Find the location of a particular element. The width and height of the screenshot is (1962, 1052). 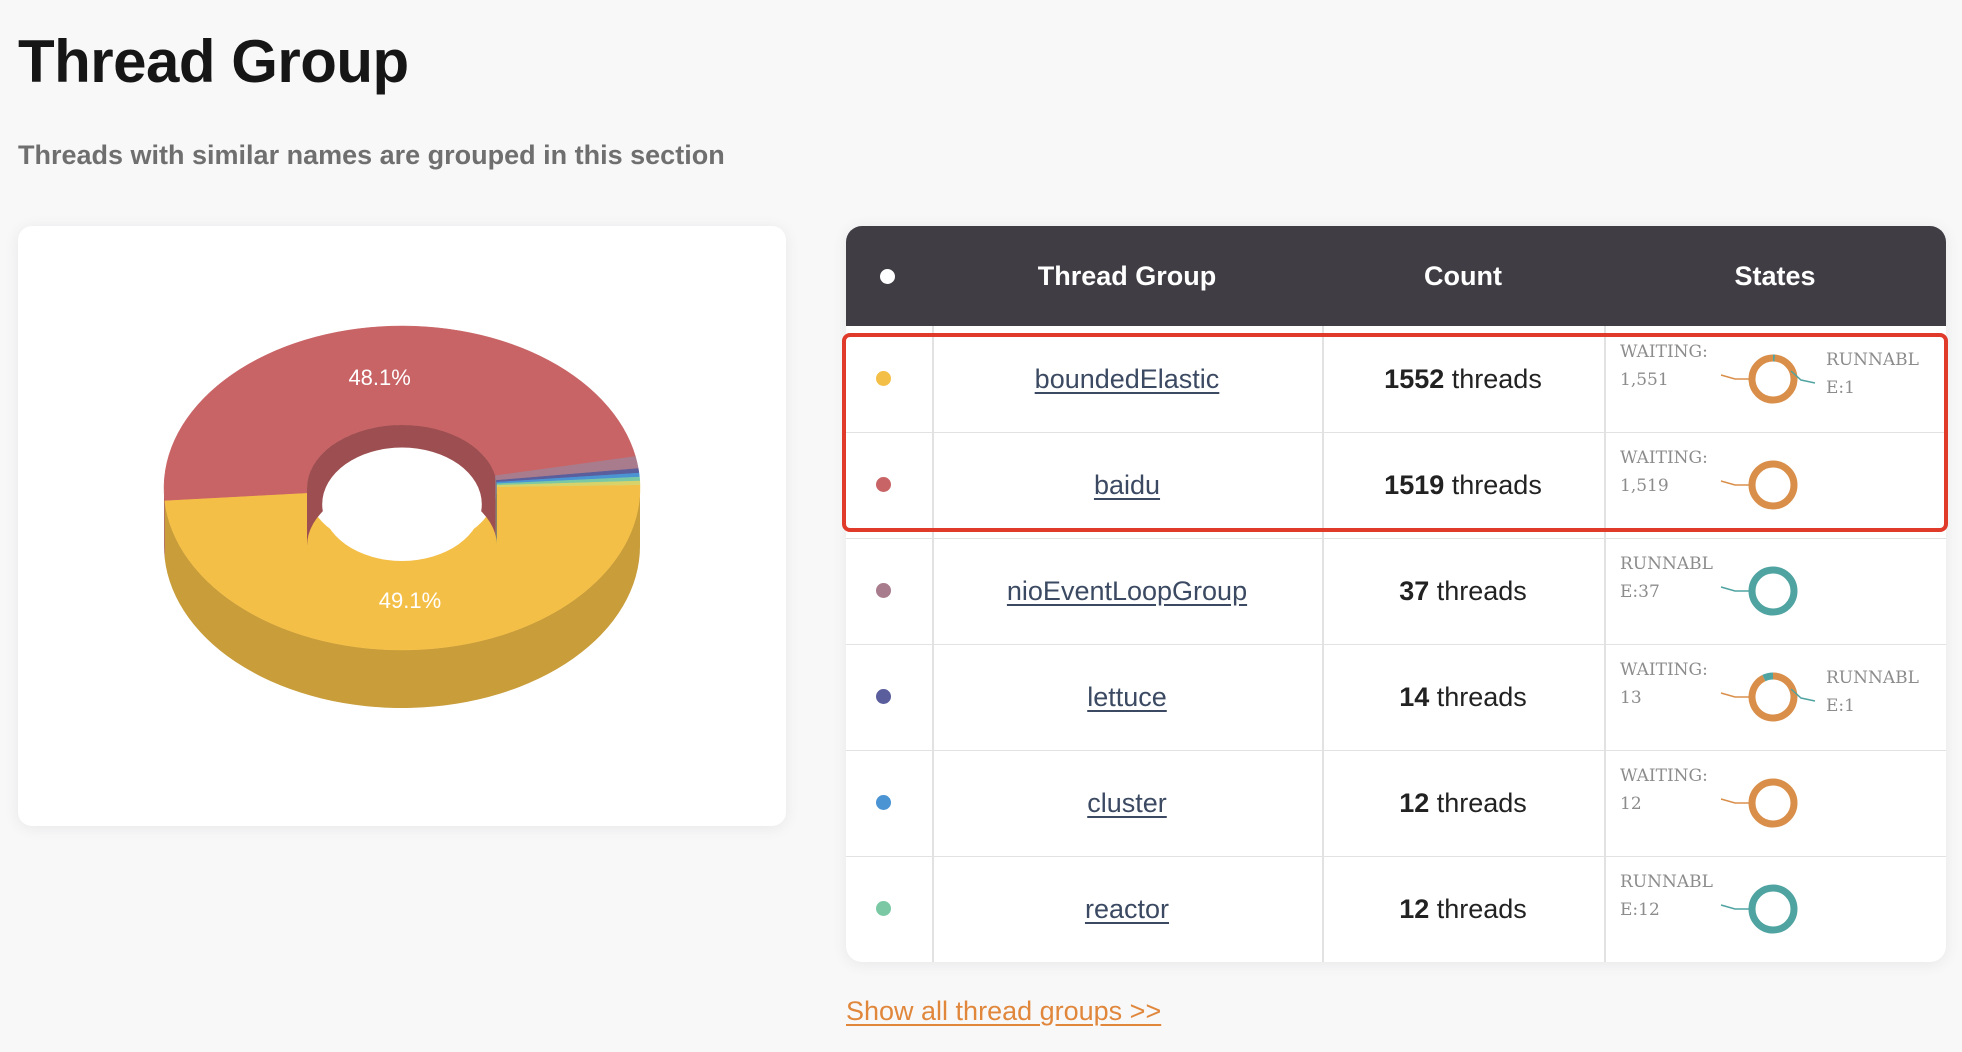

table-row: reactor 12 threads RUNNABL E:12 is located at coordinates (1396, 909).